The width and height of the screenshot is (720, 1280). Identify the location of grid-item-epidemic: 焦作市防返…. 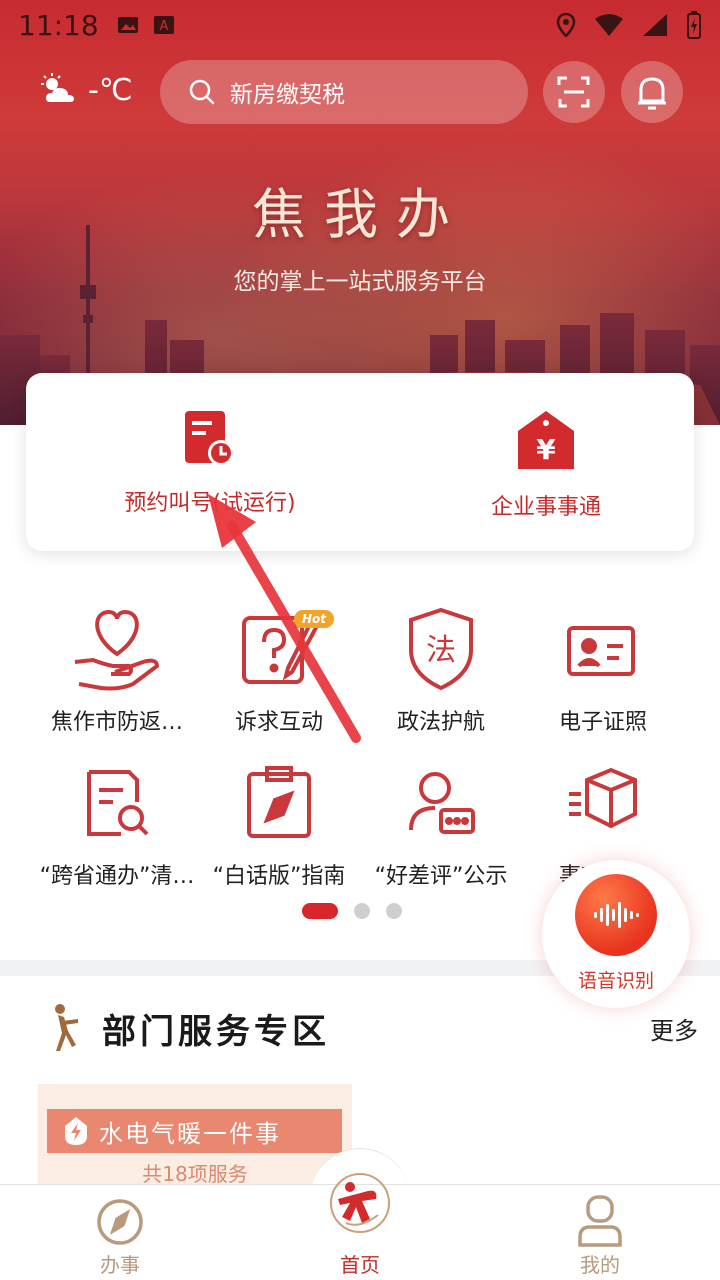
(117, 674).